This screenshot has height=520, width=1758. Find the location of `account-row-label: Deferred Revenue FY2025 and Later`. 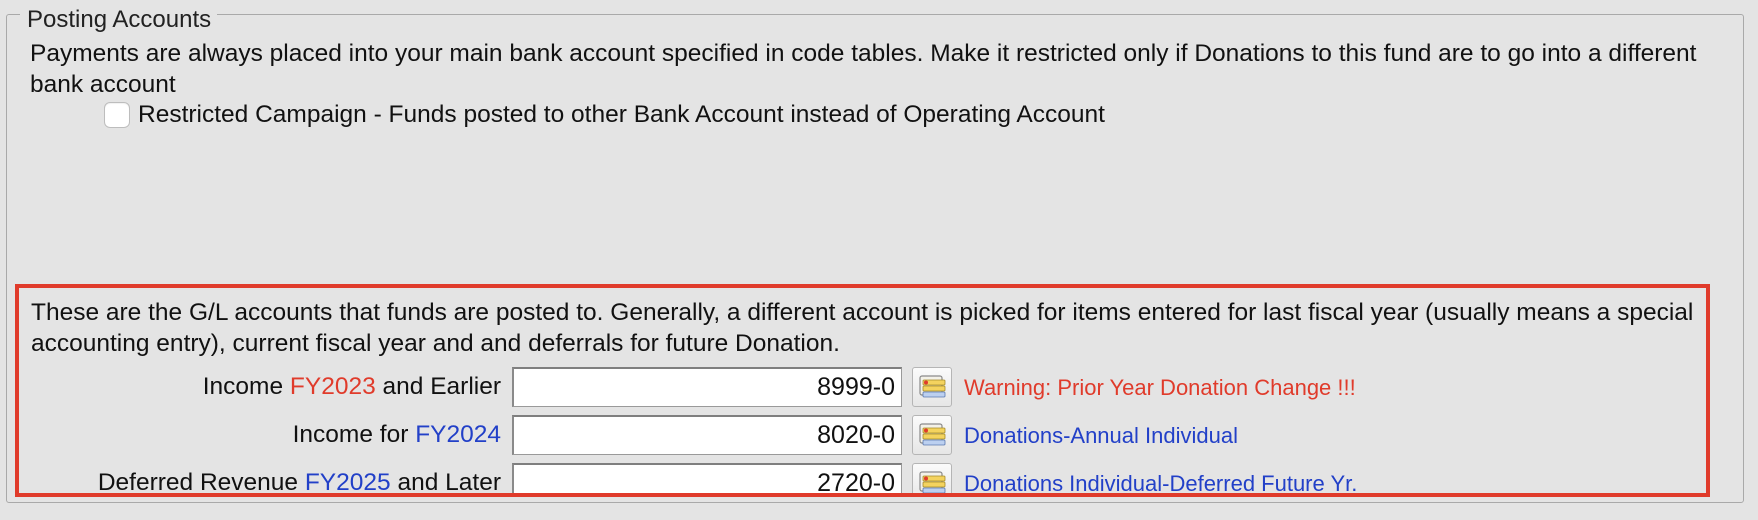

account-row-label: Deferred Revenue FY2025 and Later is located at coordinates (299, 482).